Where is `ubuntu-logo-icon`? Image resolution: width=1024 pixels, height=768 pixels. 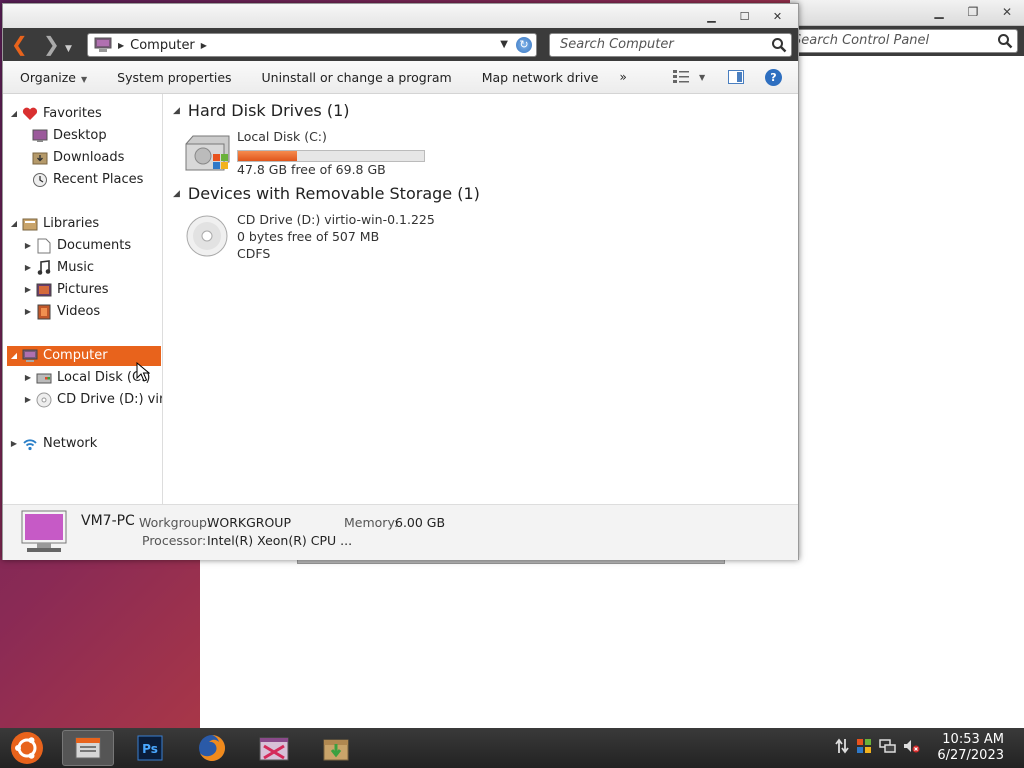
ubuntu-logo-icon is located at coordinates (27, 748).